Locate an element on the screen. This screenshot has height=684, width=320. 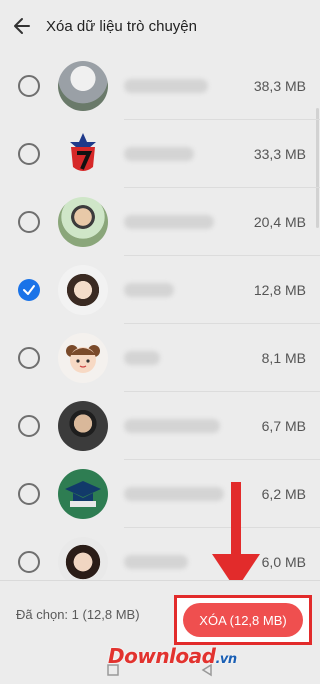
list-item: 20,4 MB is located at coordinates (160, 222).